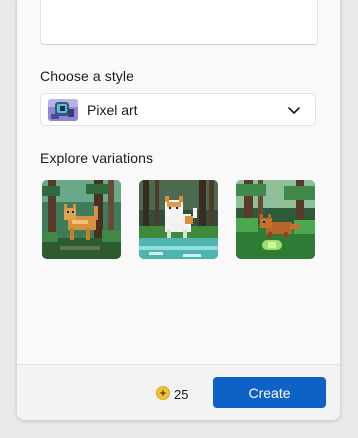 The width and height of the screenshot is (358, 438). I want to click on variations-section-label: Explore variations, so click(97, 158).